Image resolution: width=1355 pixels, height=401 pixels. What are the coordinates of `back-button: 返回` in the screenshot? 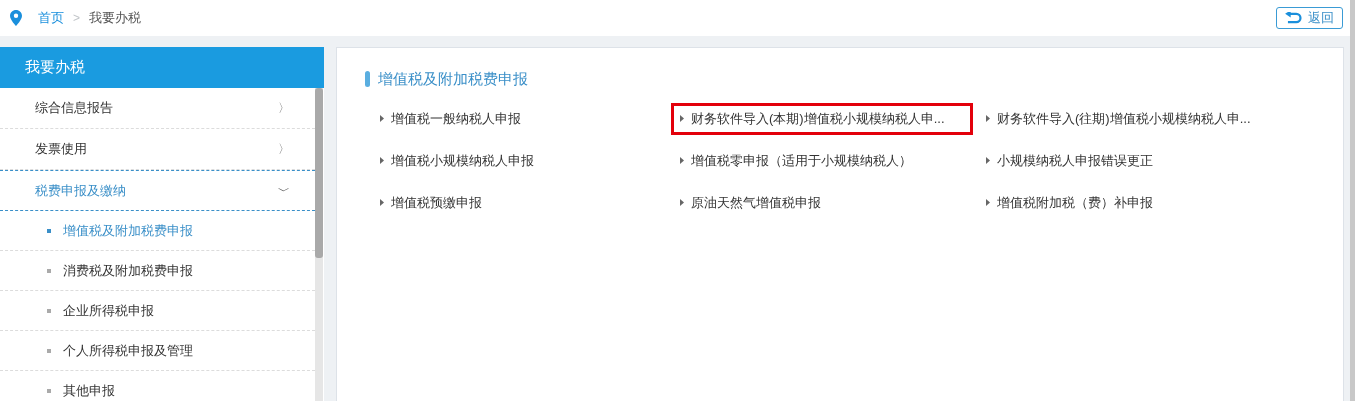 It's located at (1309, 18).